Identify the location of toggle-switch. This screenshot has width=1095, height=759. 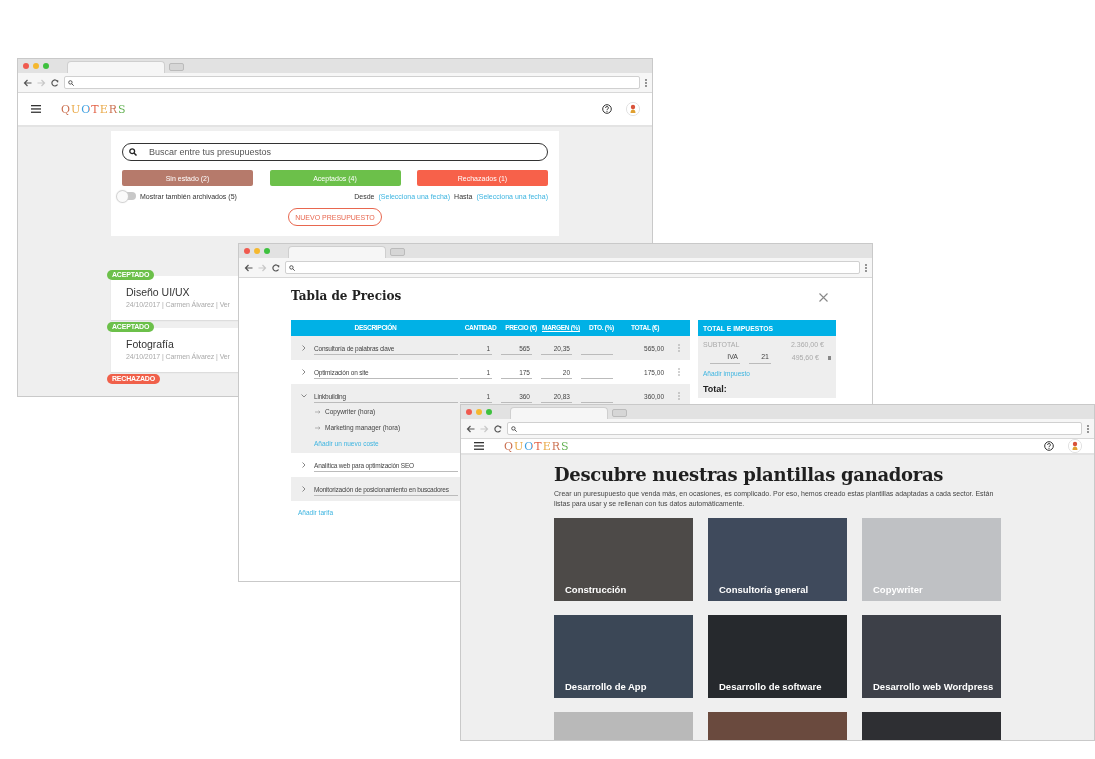
(127, 196).